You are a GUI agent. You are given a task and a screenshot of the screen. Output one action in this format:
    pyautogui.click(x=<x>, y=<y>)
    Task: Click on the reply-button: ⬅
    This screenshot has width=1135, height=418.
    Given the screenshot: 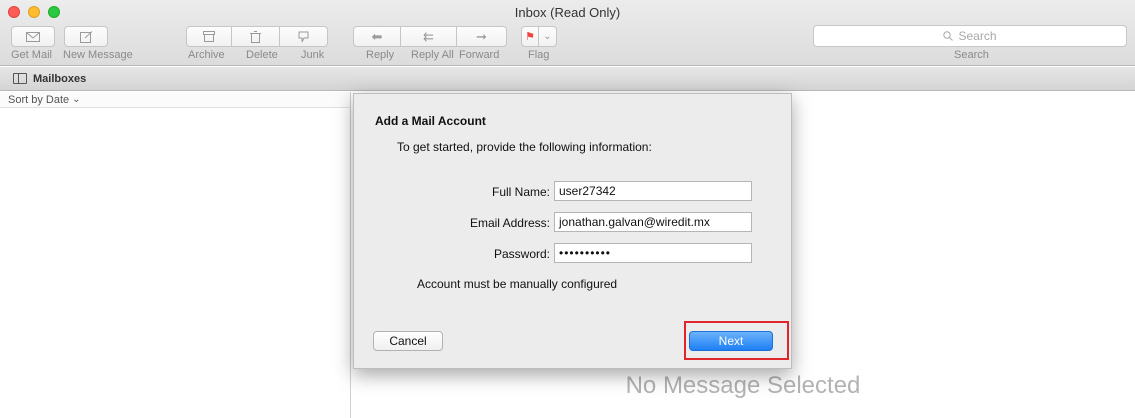 What is the action you would take?
    pyautogui.click(x=377, y=36)
    